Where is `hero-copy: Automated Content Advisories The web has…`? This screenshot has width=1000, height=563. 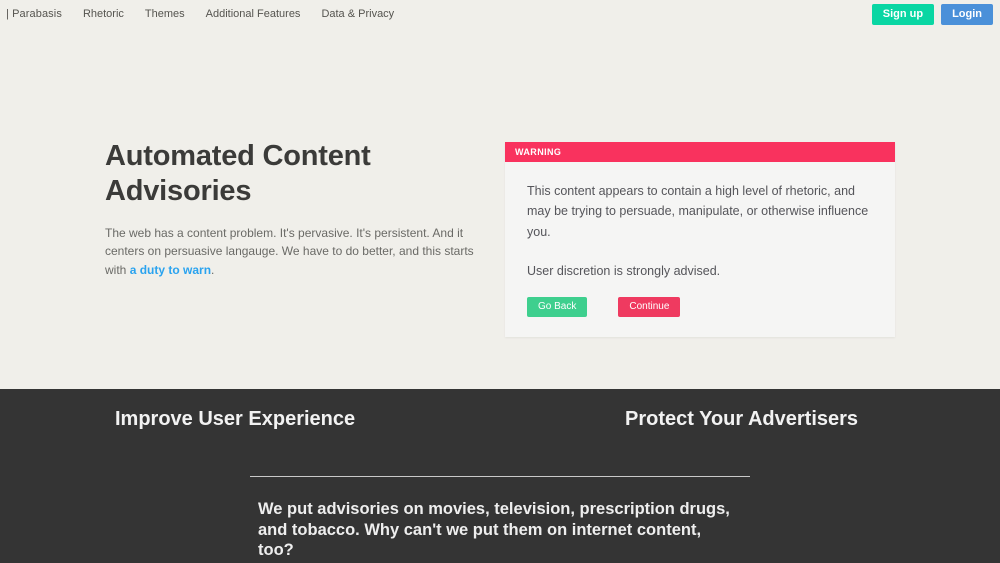
hero-copy: Automated Content Advisories The web has… is located at coordinates (290, 209).